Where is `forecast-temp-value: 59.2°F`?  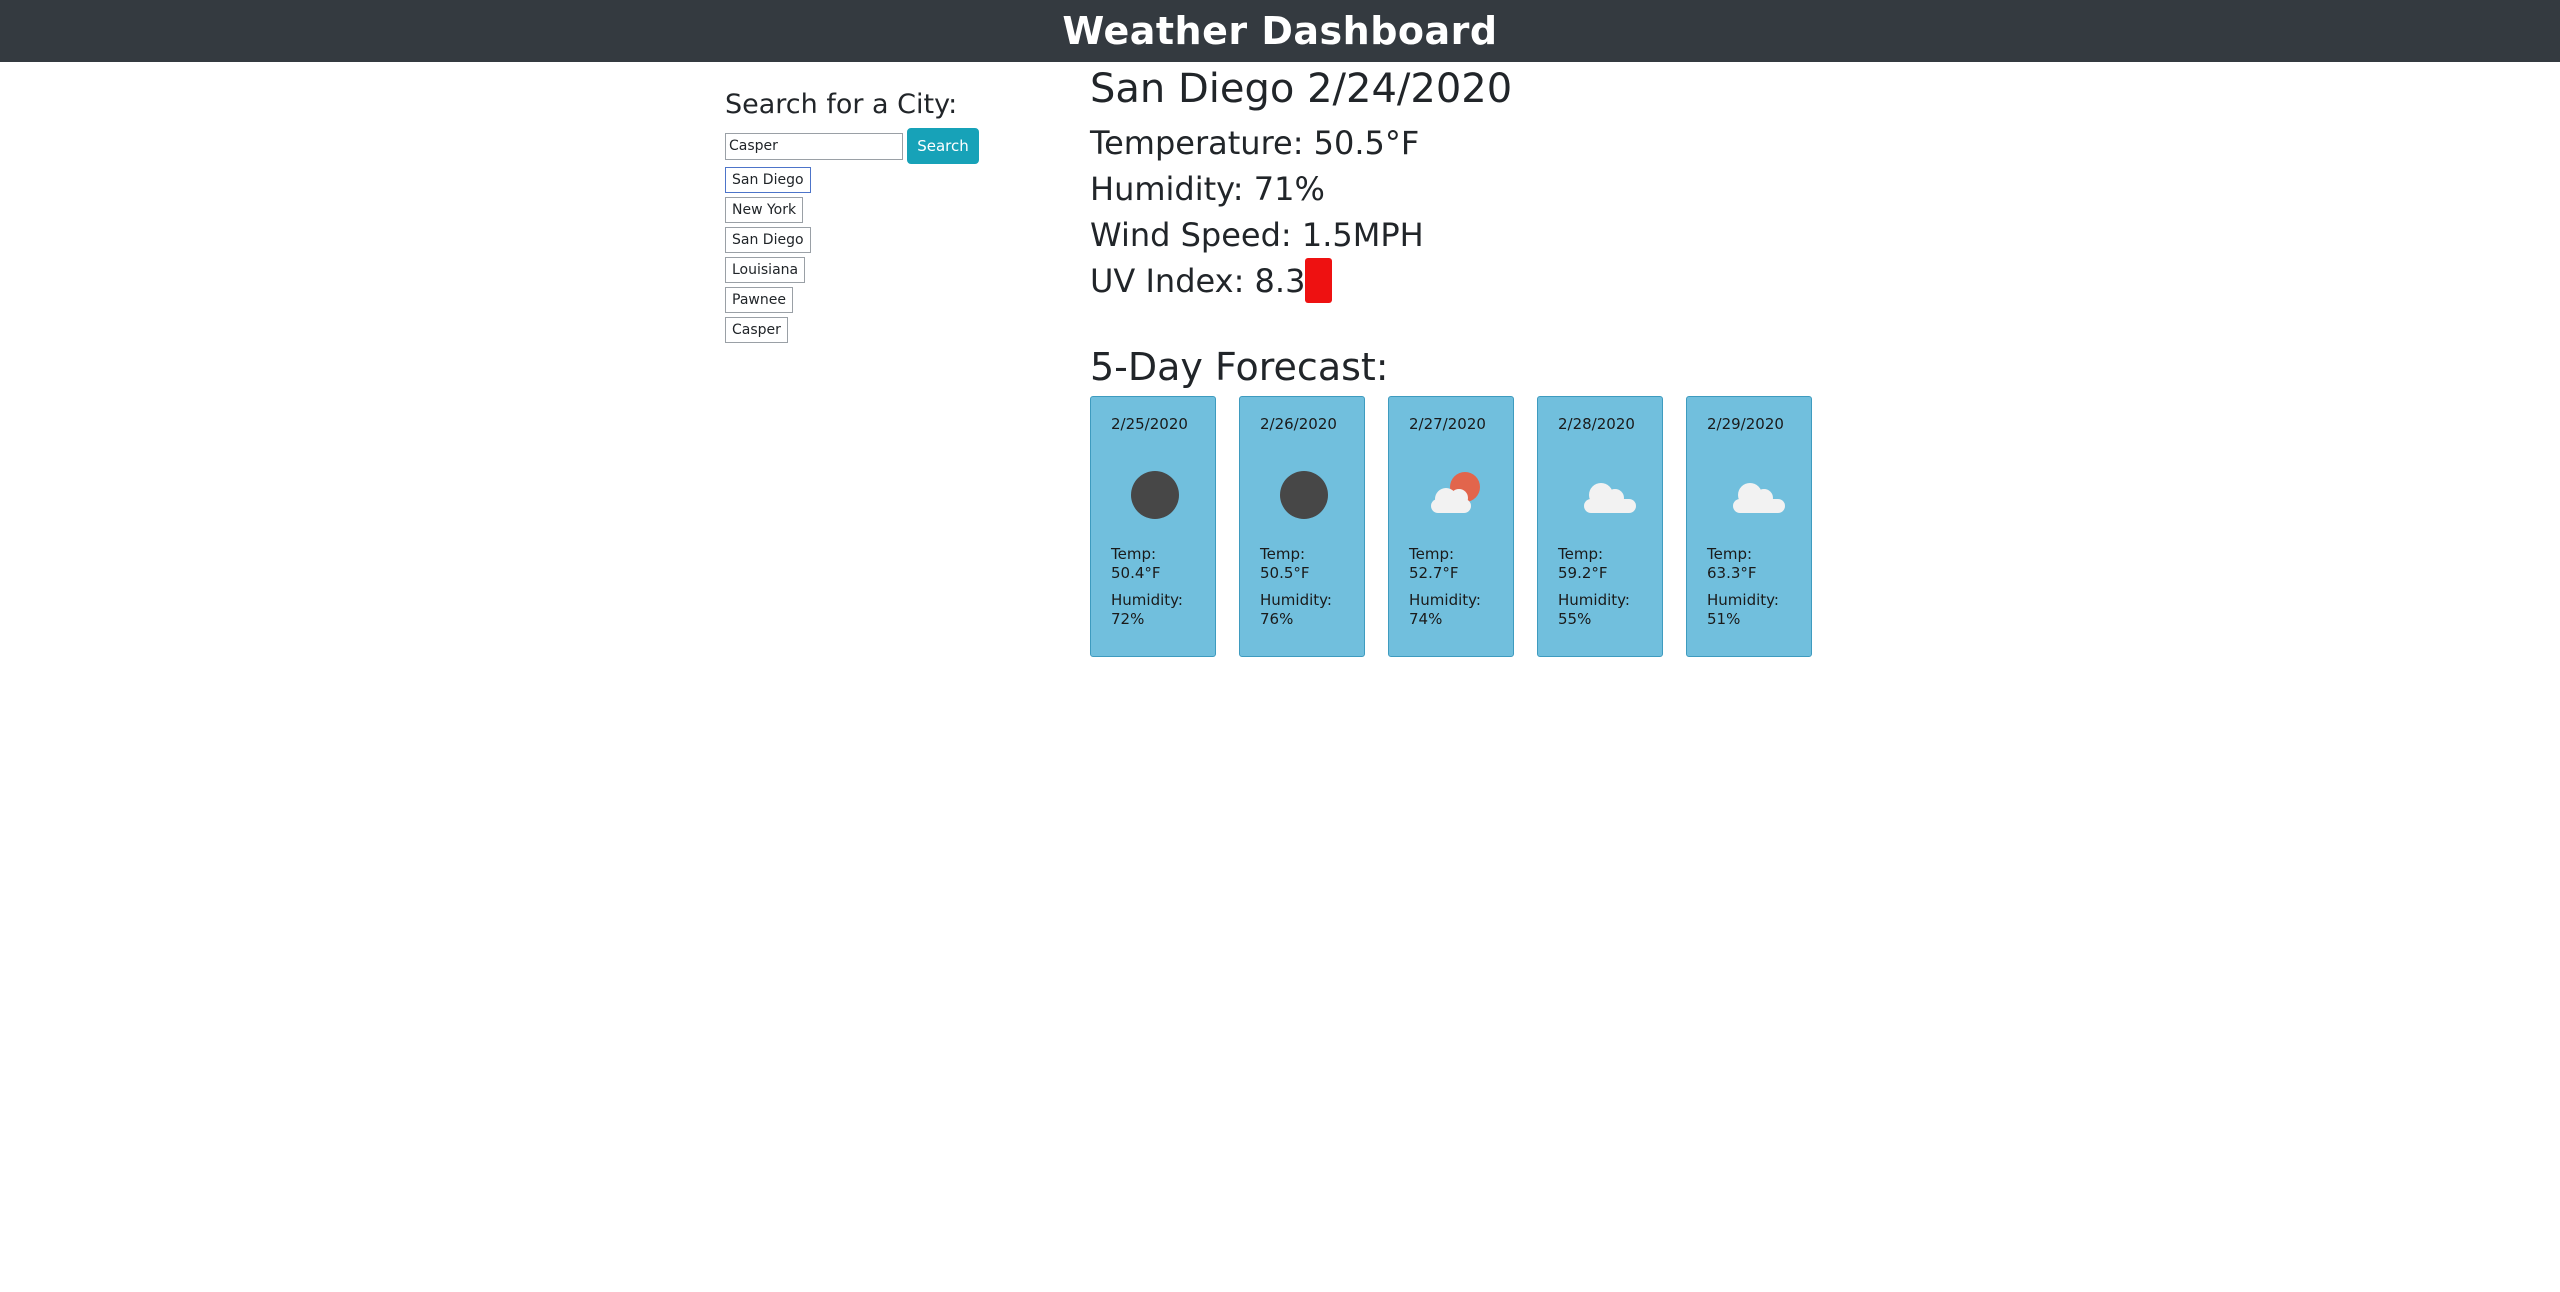 forecast-temp-value: 59.2°F is located at coordinates (1583, 573).